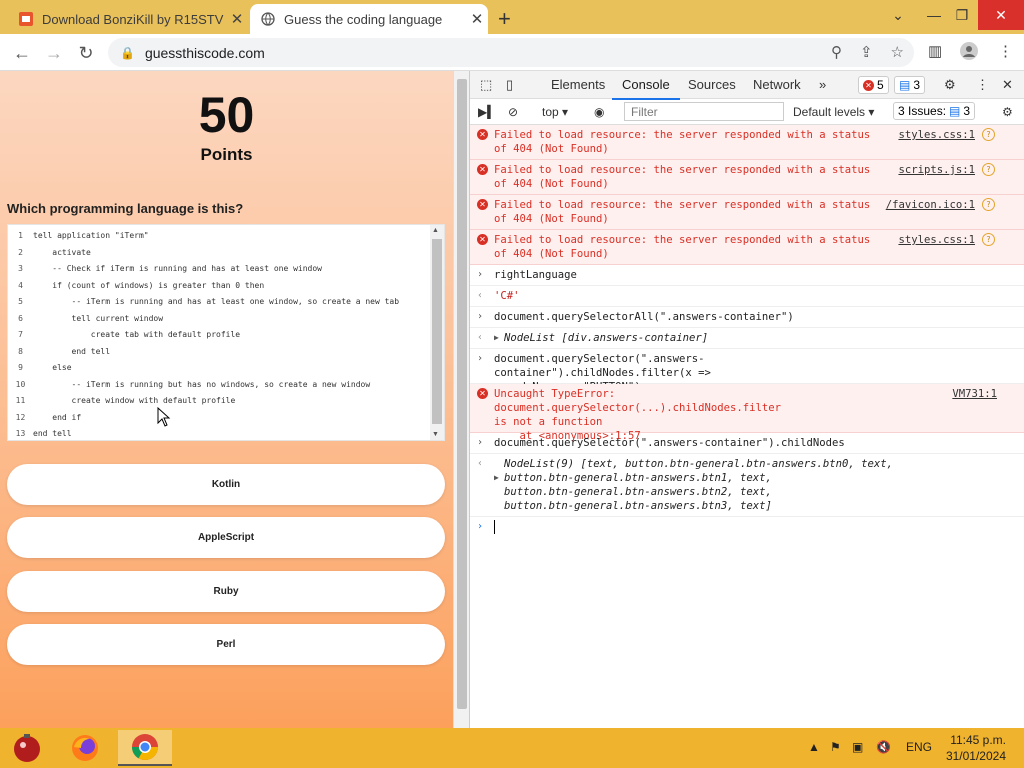 The image size is (1024, 768). I want to click on start-ornament-icon, so click(27, 748).